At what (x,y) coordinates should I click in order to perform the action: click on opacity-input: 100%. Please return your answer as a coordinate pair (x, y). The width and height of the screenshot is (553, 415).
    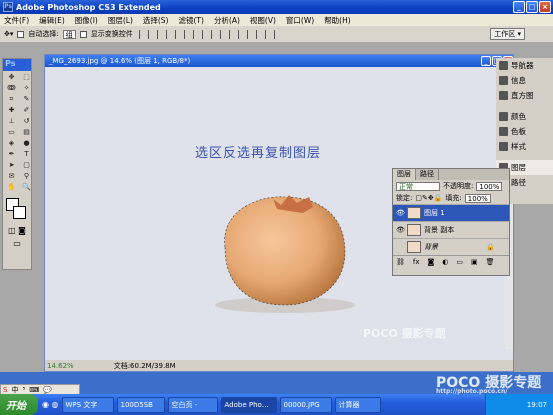
    Looking at the image, I should click on (489, 186).